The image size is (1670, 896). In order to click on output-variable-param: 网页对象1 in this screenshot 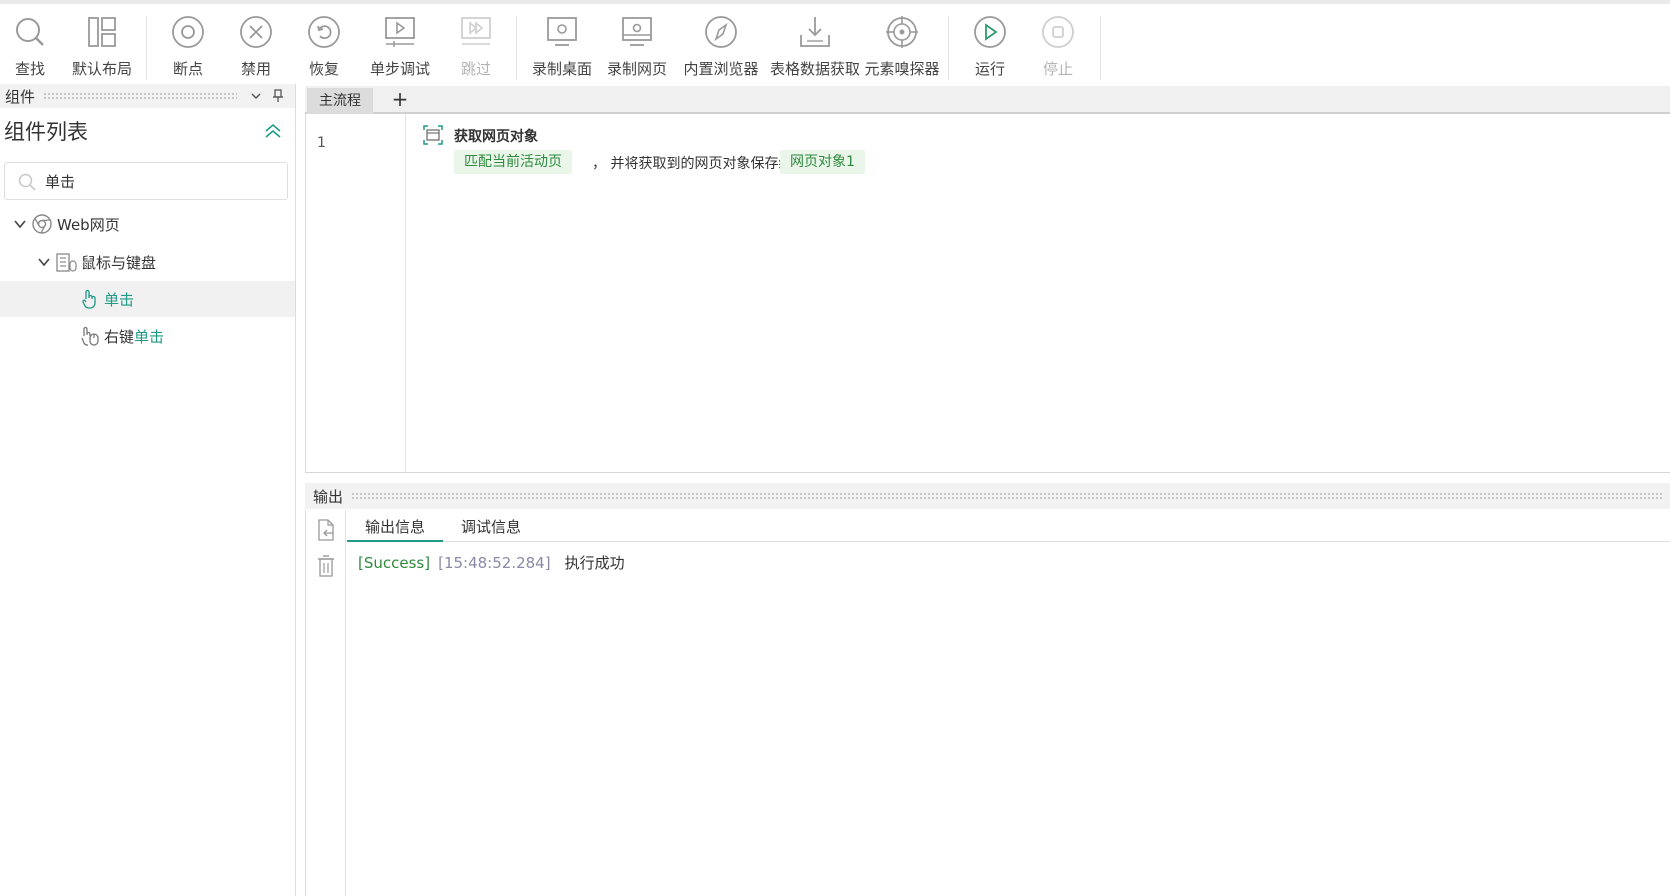, I will do `click(822, 162)`.